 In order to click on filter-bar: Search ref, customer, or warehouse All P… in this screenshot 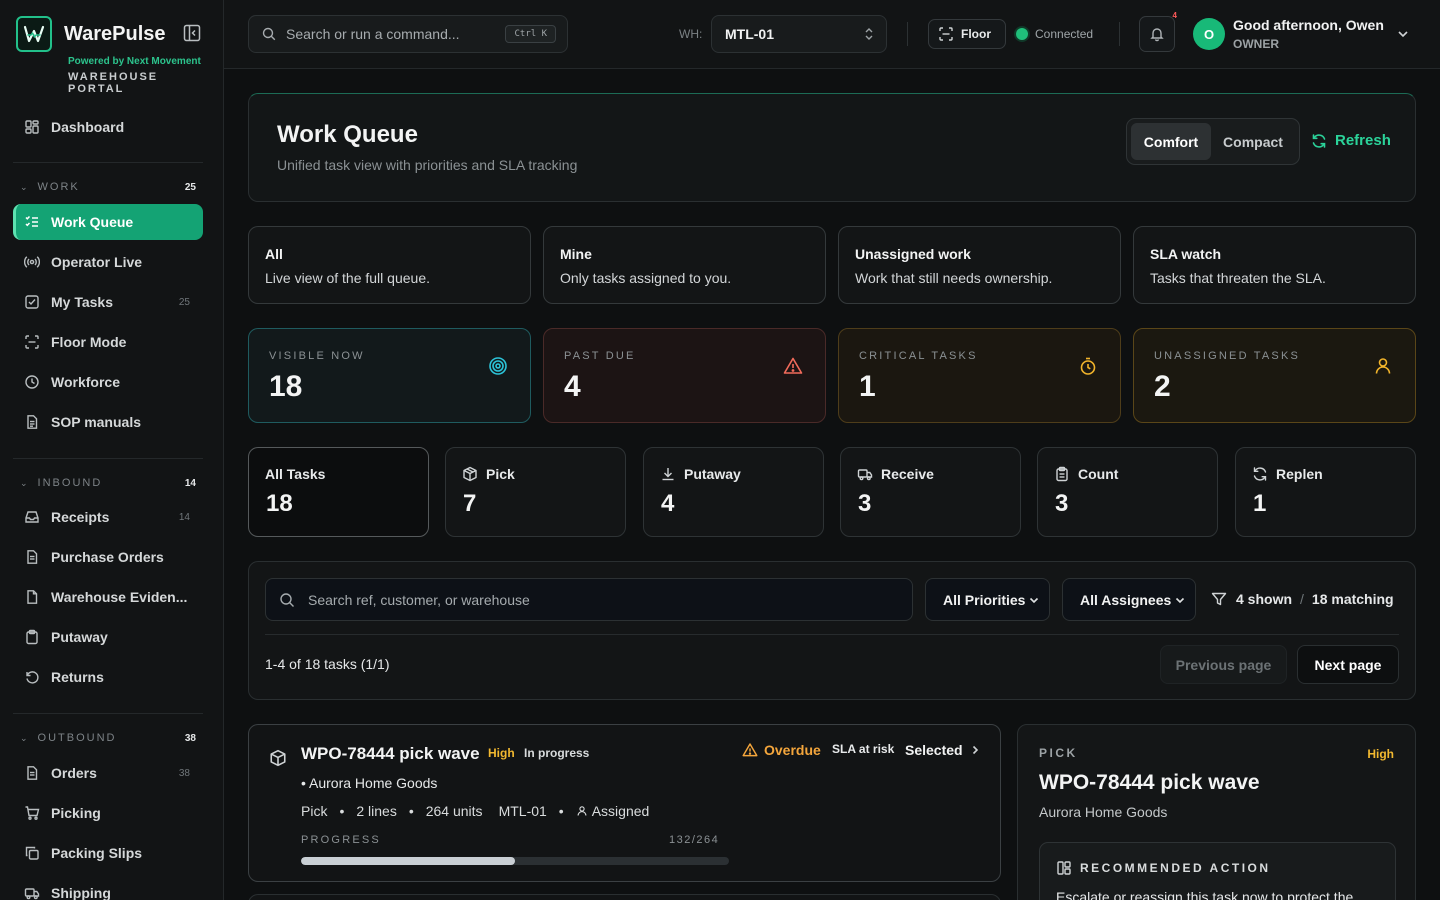, I will do `click(832, 630)`.